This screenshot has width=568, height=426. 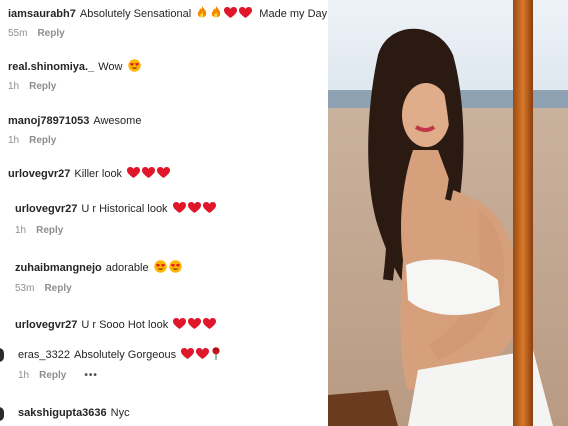 I want to click on comment-text: adorable, so click(x=127, y=268).